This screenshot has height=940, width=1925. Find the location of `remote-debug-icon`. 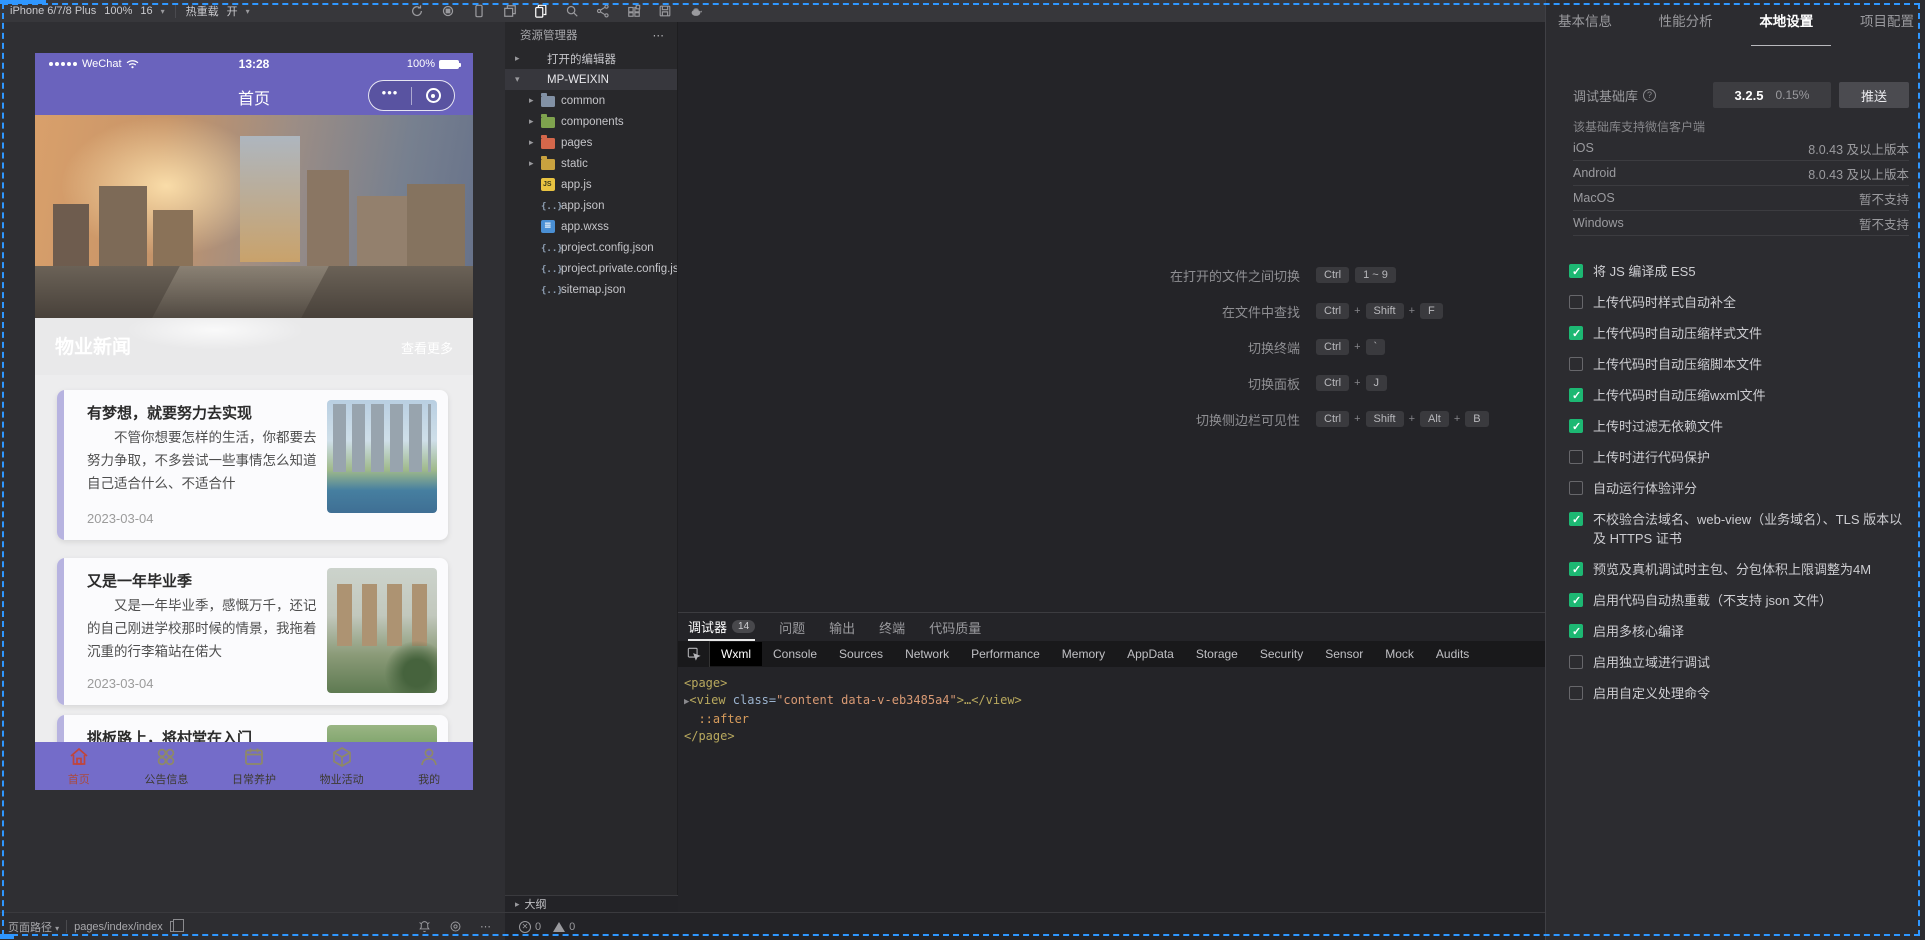

remote-debug-icon is located at coordinates (603, 11).